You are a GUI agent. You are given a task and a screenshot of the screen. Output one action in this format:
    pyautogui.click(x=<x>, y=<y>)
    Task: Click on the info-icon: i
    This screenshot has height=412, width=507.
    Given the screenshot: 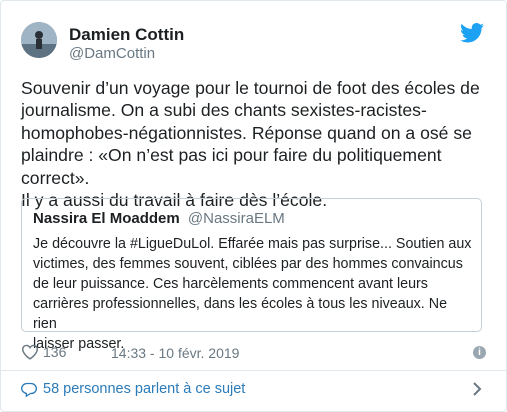 What is the action you would take?
    pyautogui.click(x=479, y=352)
    